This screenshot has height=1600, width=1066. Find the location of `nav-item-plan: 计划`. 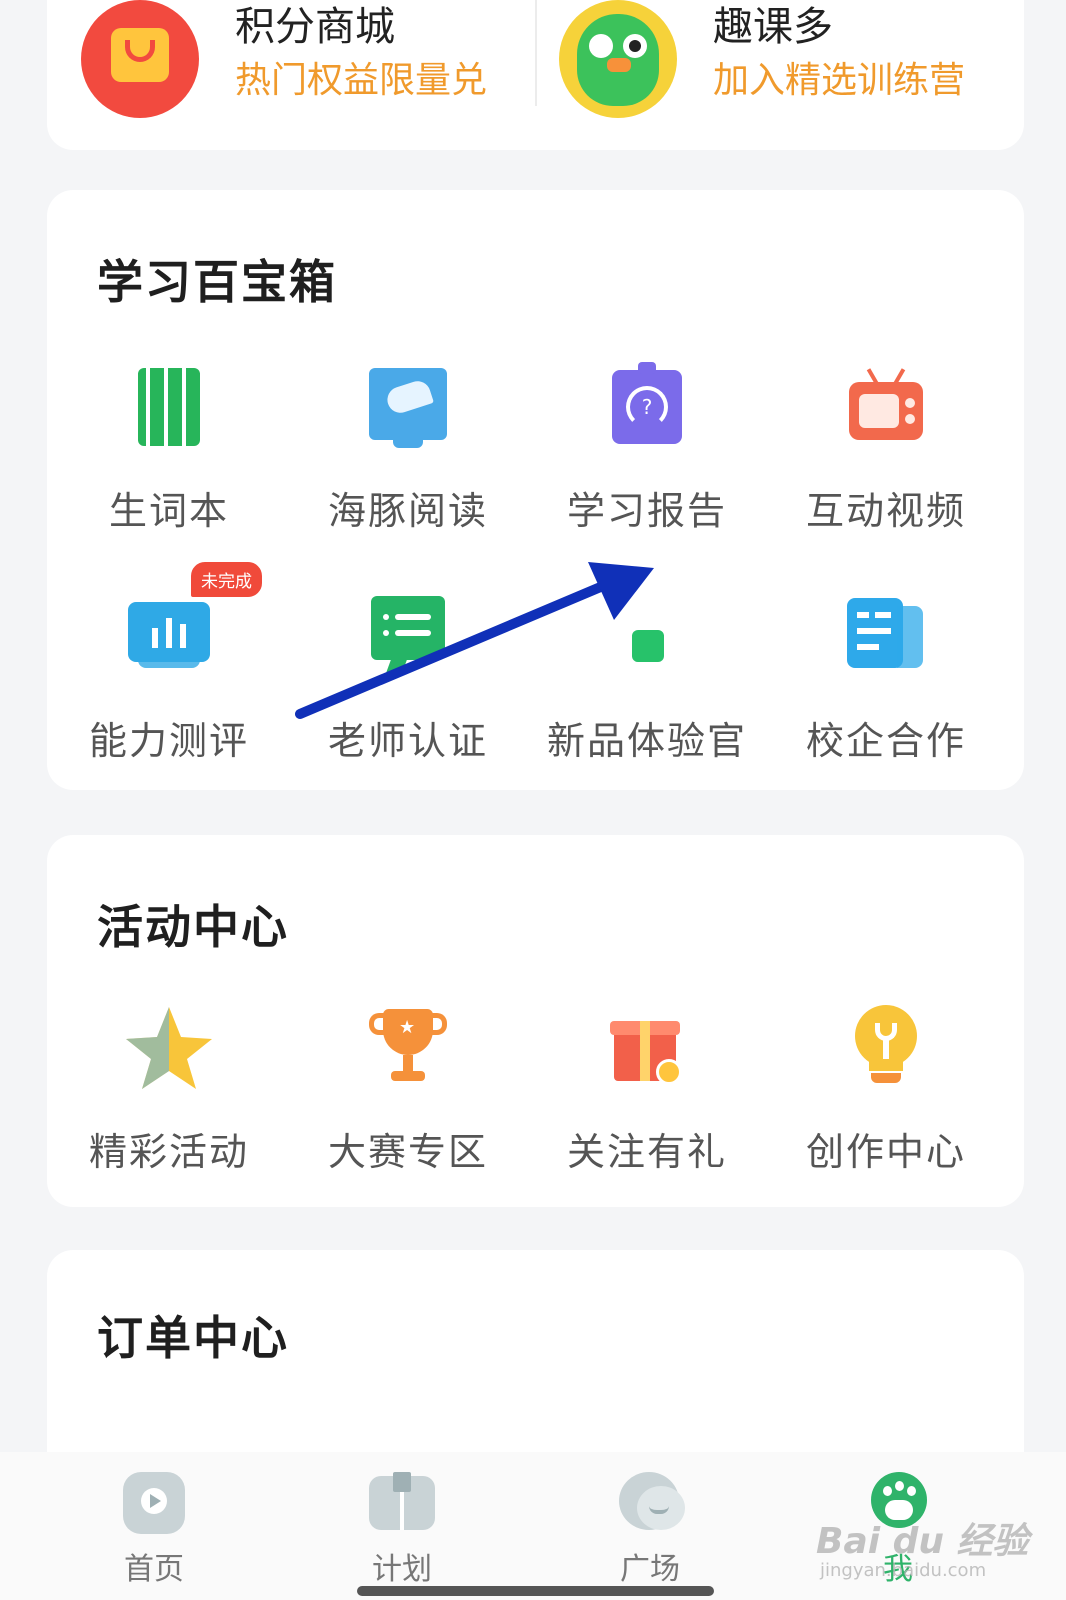

nav-item-plan: 计划 is located at coordinates (402, 1530).